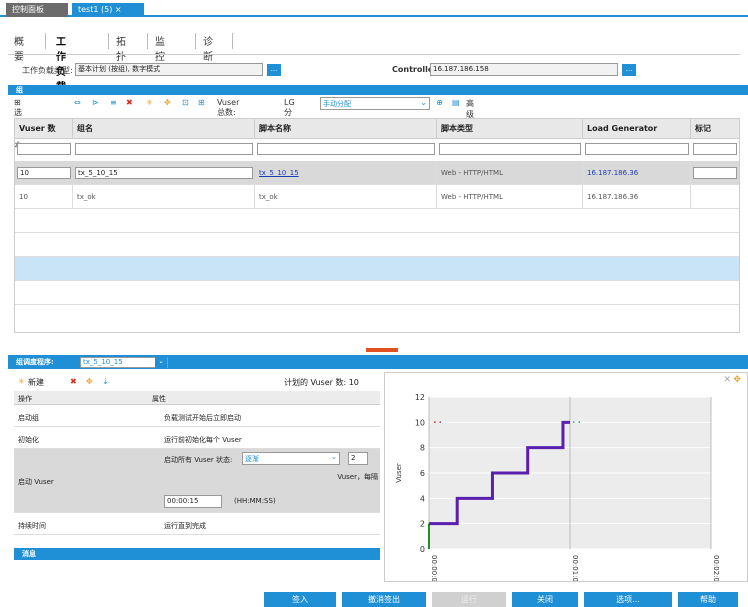 The image size is (748, 607). I want to click on lg-cell: 16.187.186.36, so click(637, 197).